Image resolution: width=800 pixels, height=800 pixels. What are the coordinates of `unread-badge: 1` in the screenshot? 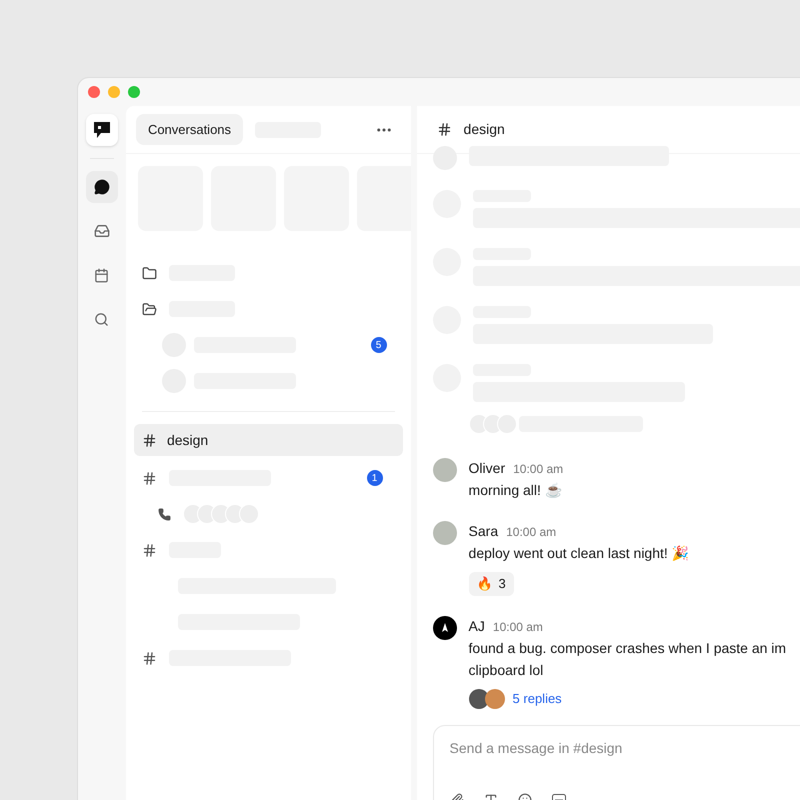 It's located at (374, 478).